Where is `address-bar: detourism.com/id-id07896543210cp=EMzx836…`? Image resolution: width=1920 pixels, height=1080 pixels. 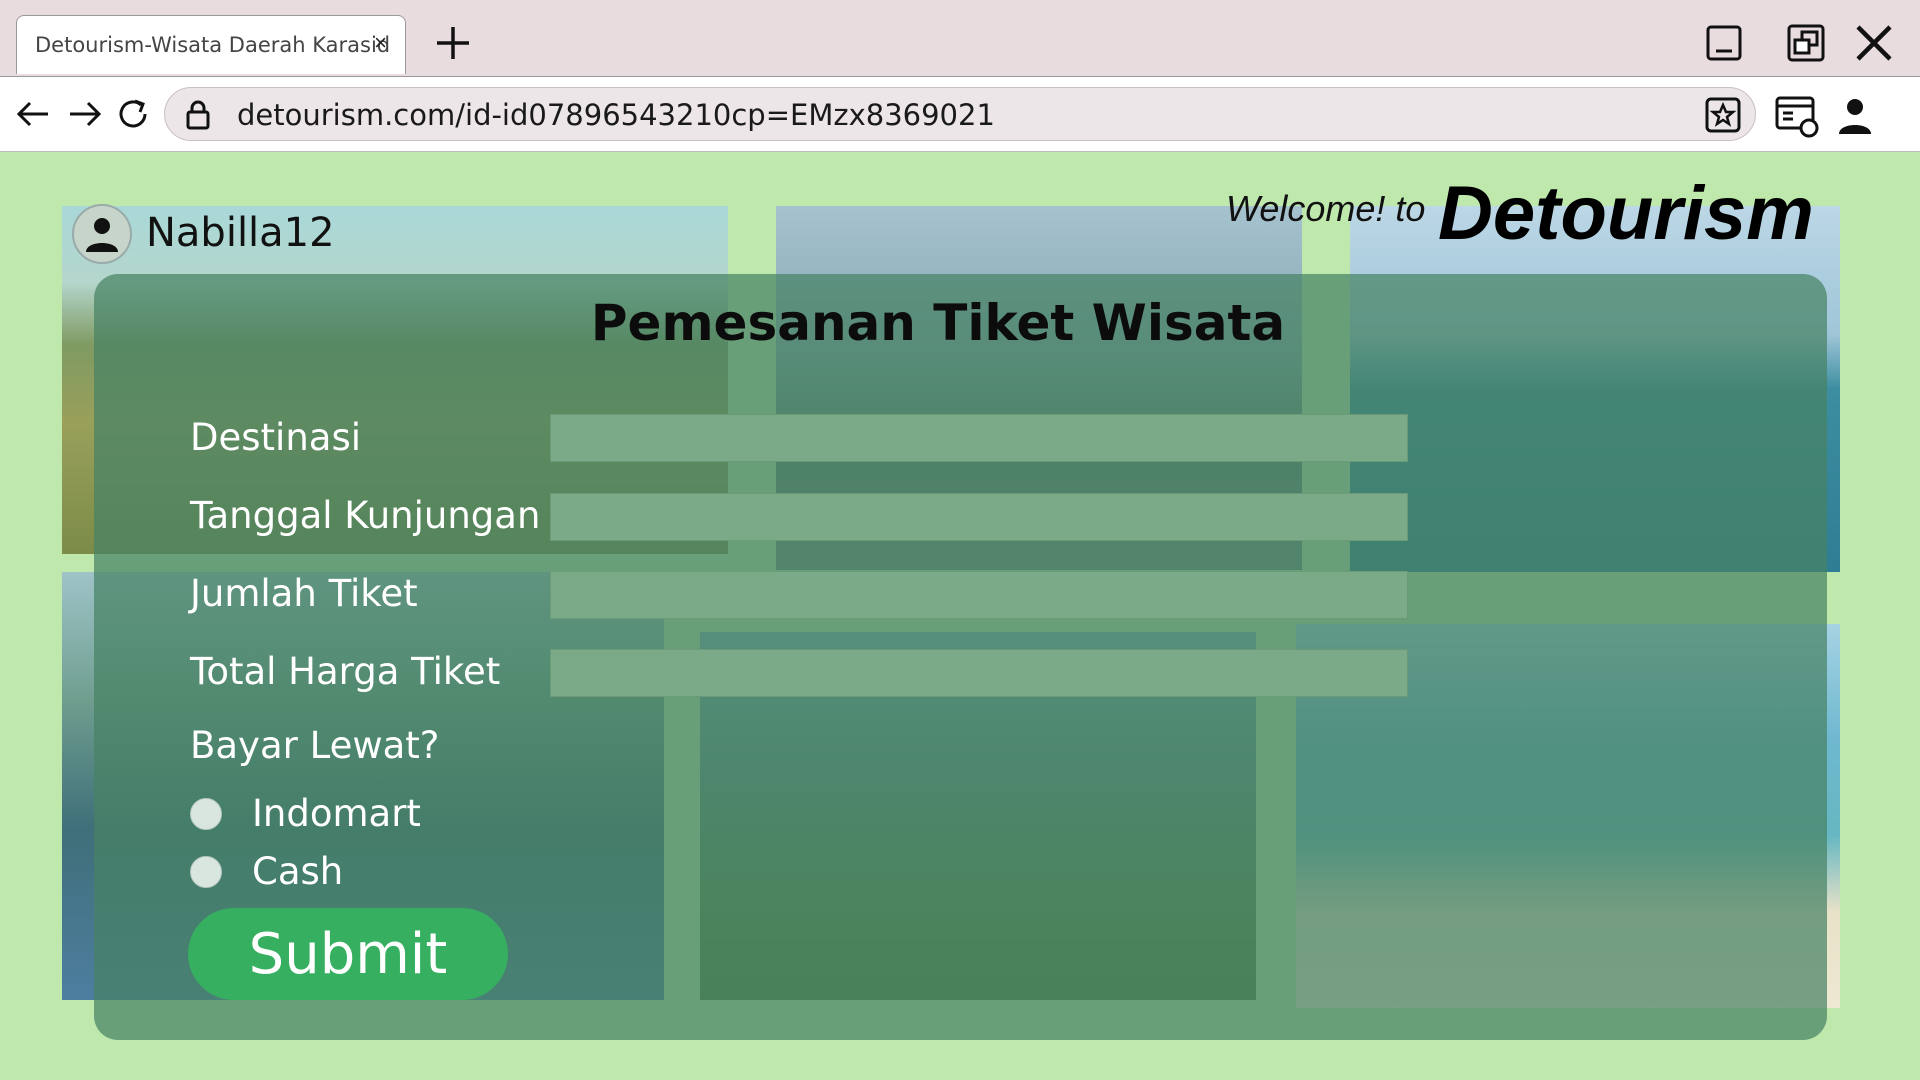 address-bar: detourism.com/id-id07896543210cp=EMzx836… is located at coordinates (960, 114).